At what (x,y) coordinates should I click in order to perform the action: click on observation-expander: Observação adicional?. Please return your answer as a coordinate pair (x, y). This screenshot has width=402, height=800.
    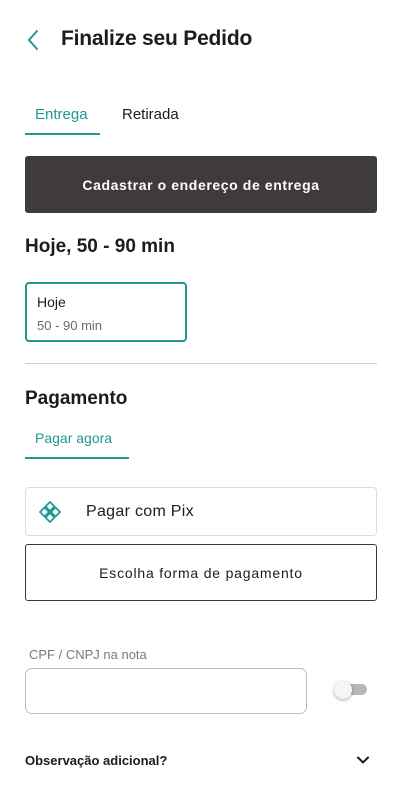
    Looking at the image, I should click on (201, 760).